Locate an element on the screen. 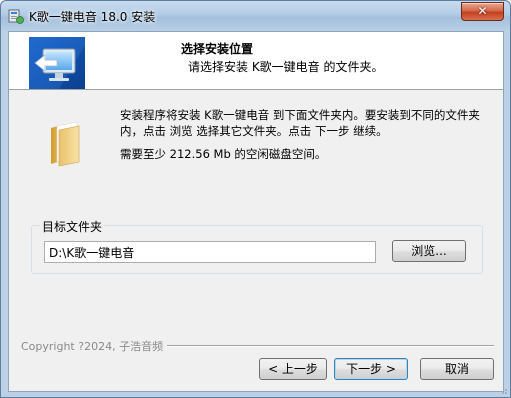 The height and width of the screenshot is (398, 511). destination-path-input is located at coordinates (210, 252).